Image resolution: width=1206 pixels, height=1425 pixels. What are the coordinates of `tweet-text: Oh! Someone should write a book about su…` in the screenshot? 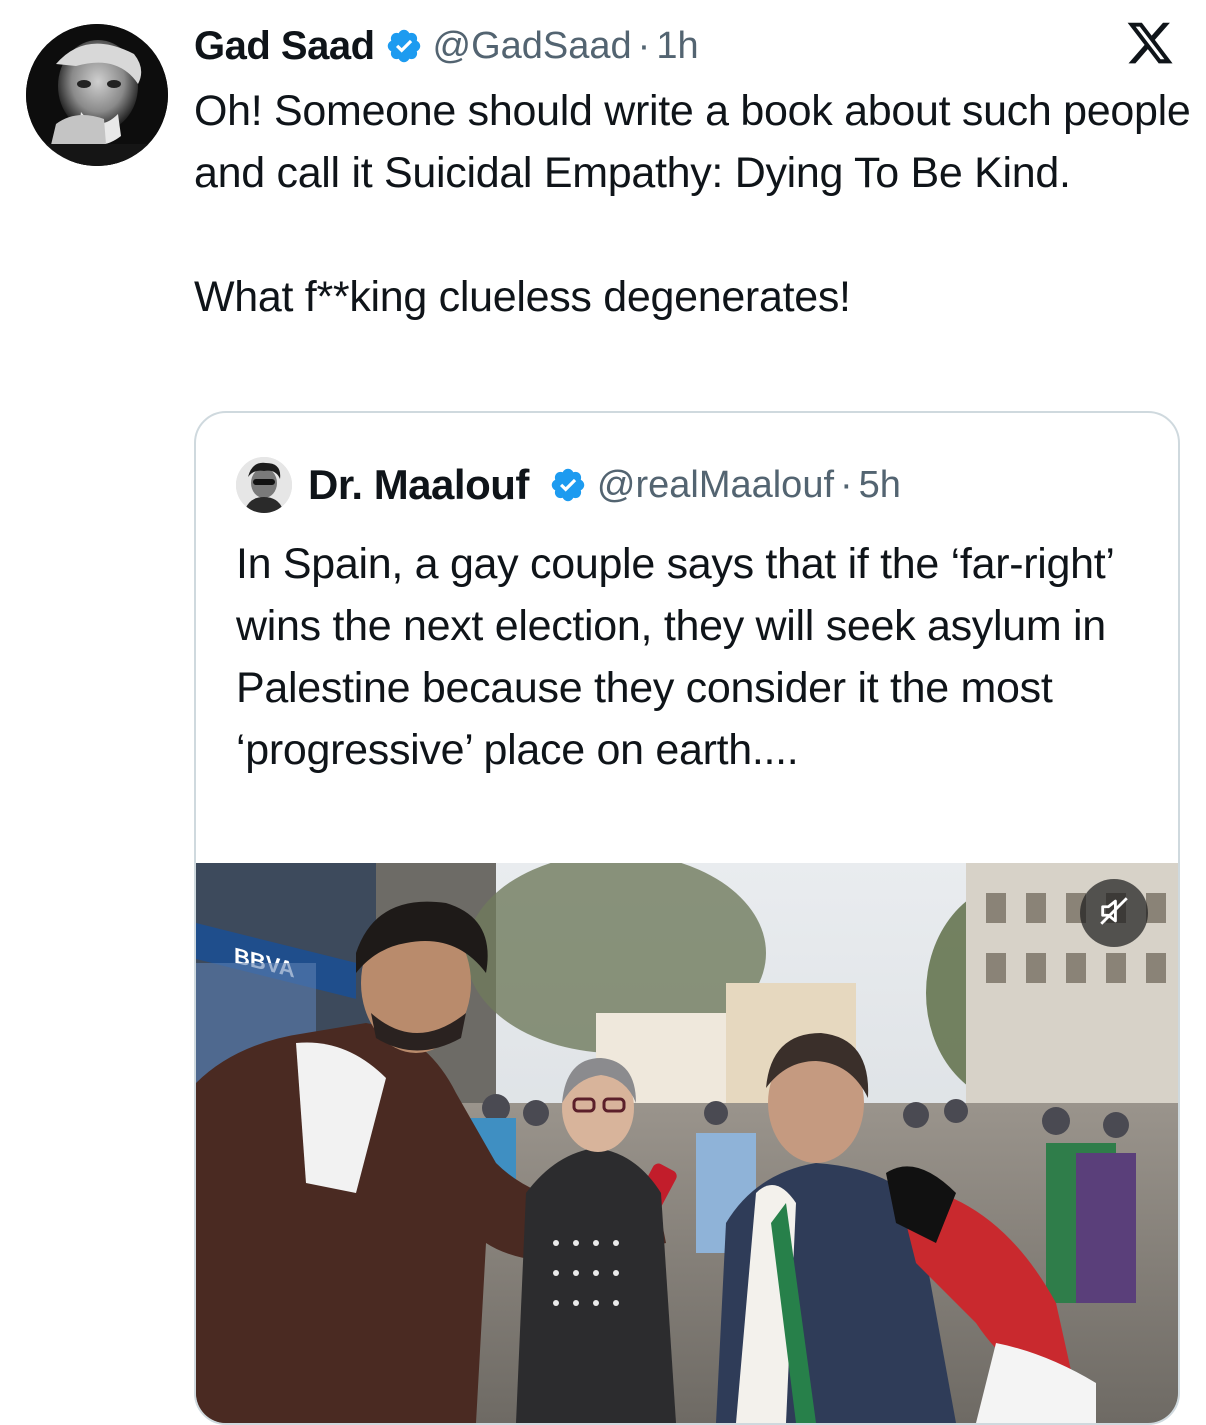 It's located at (694, 204).